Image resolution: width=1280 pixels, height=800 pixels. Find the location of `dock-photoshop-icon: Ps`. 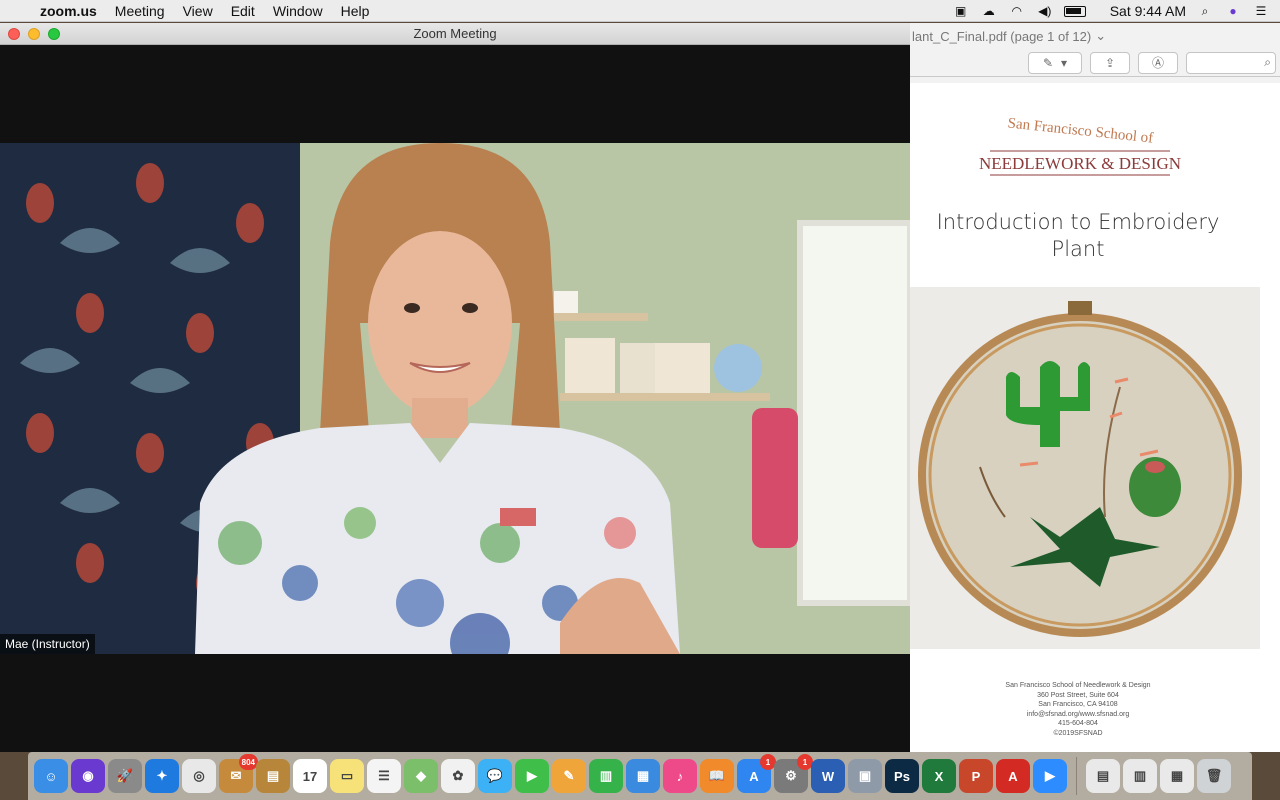

dock-photoshop-icon: Ps is located at coordinates (902, 776).